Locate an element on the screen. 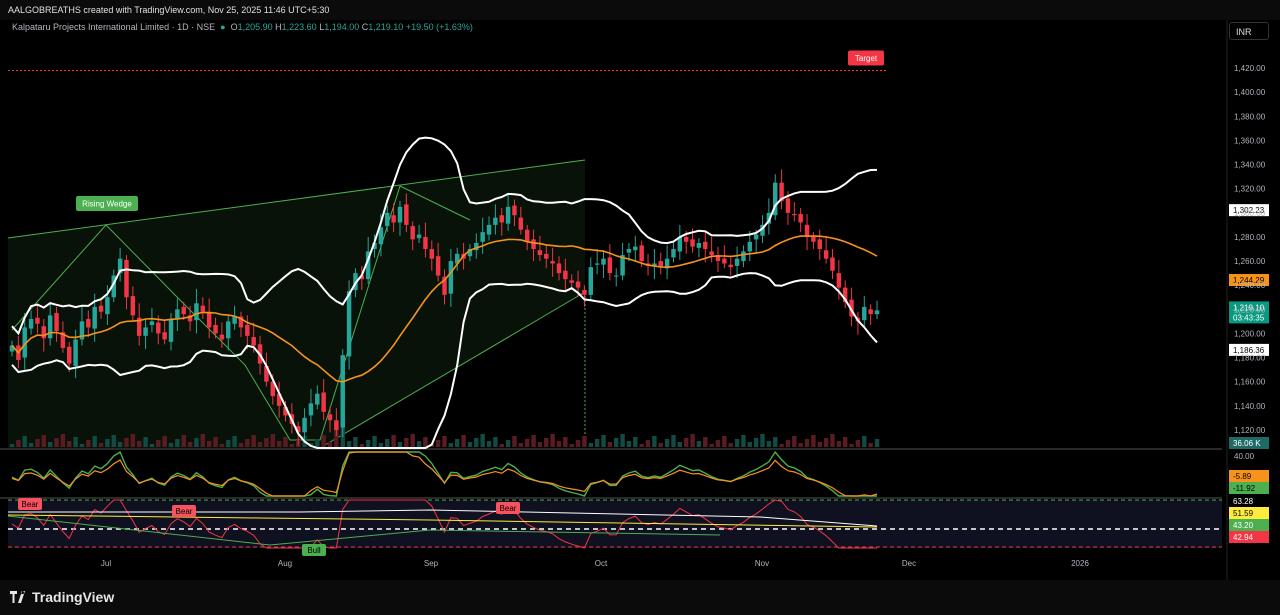  y-tick-label: 1,360.00 is located at coordinates (1250, 140).